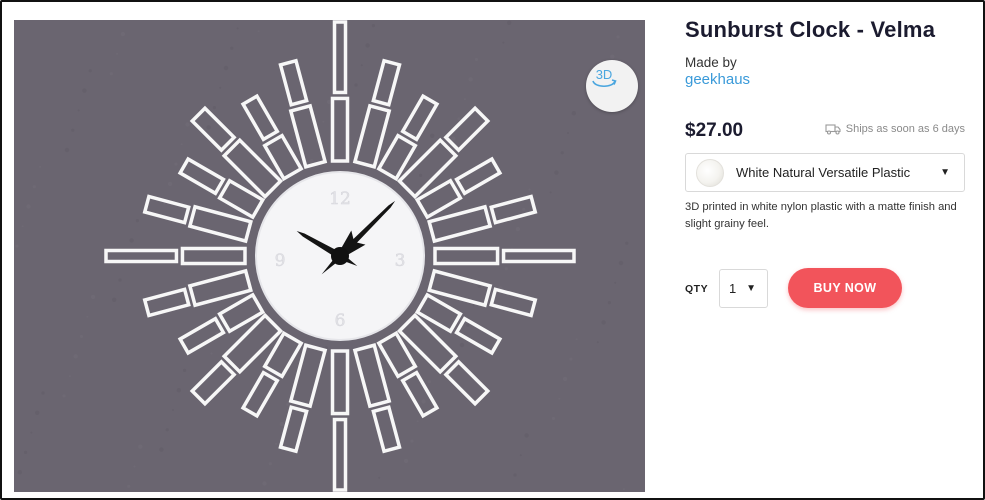  What do you see at coordinates (810, 29) in the screenshot?
I see `product-title: Sunburst Clock - Velma` at bounding box center [810, 29].